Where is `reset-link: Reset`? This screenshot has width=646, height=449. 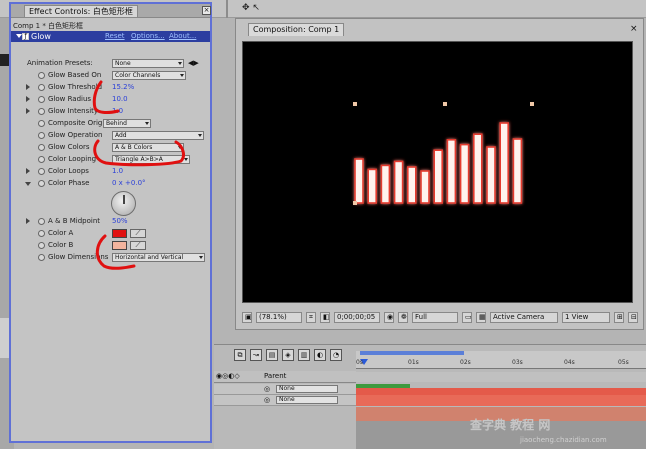
reset-link: Reset is located at coordinates (115, 36).